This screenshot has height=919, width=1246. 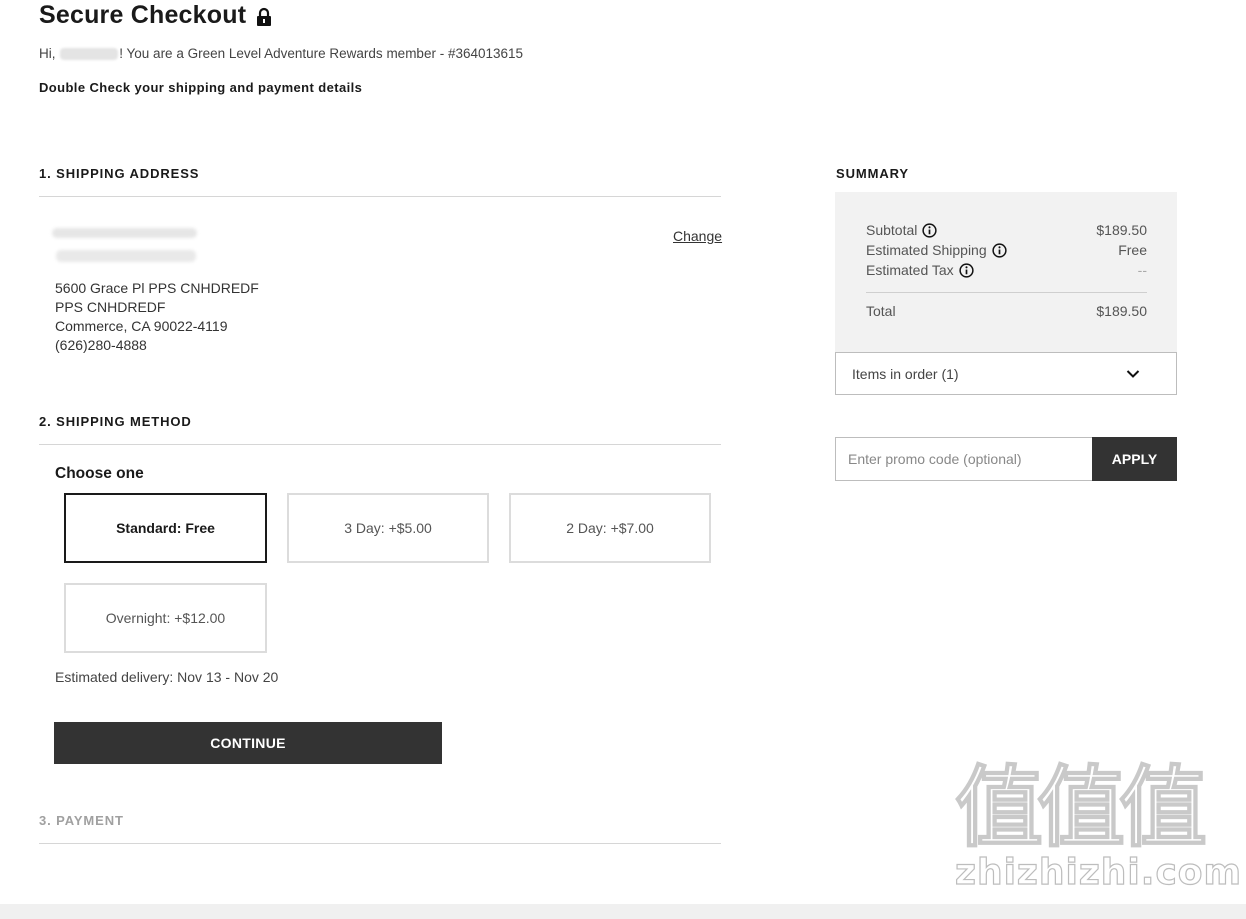 I want to click on subtotal-label: Subtotal, so click(x=892, y=230).